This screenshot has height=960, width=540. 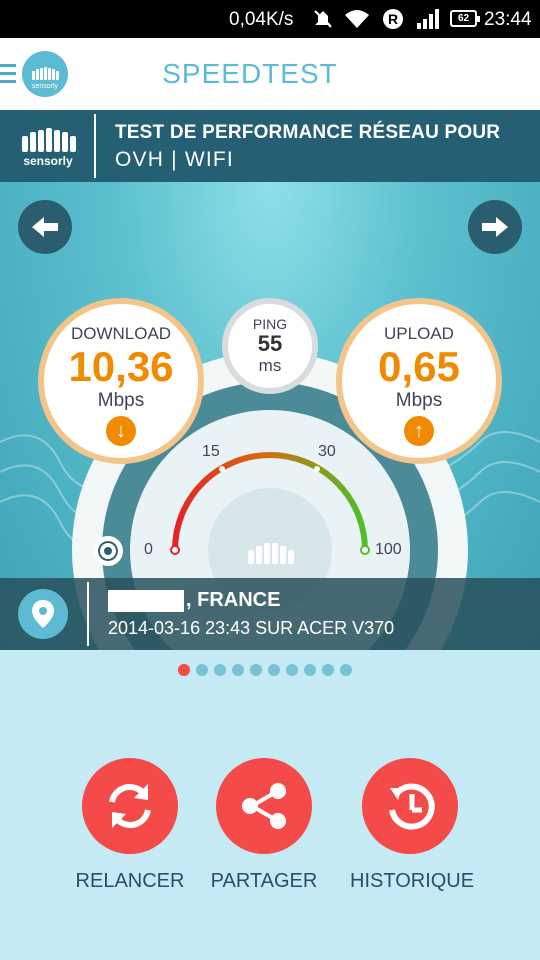 I want to click on ping-unit: ms, so click(x=270, y=365).